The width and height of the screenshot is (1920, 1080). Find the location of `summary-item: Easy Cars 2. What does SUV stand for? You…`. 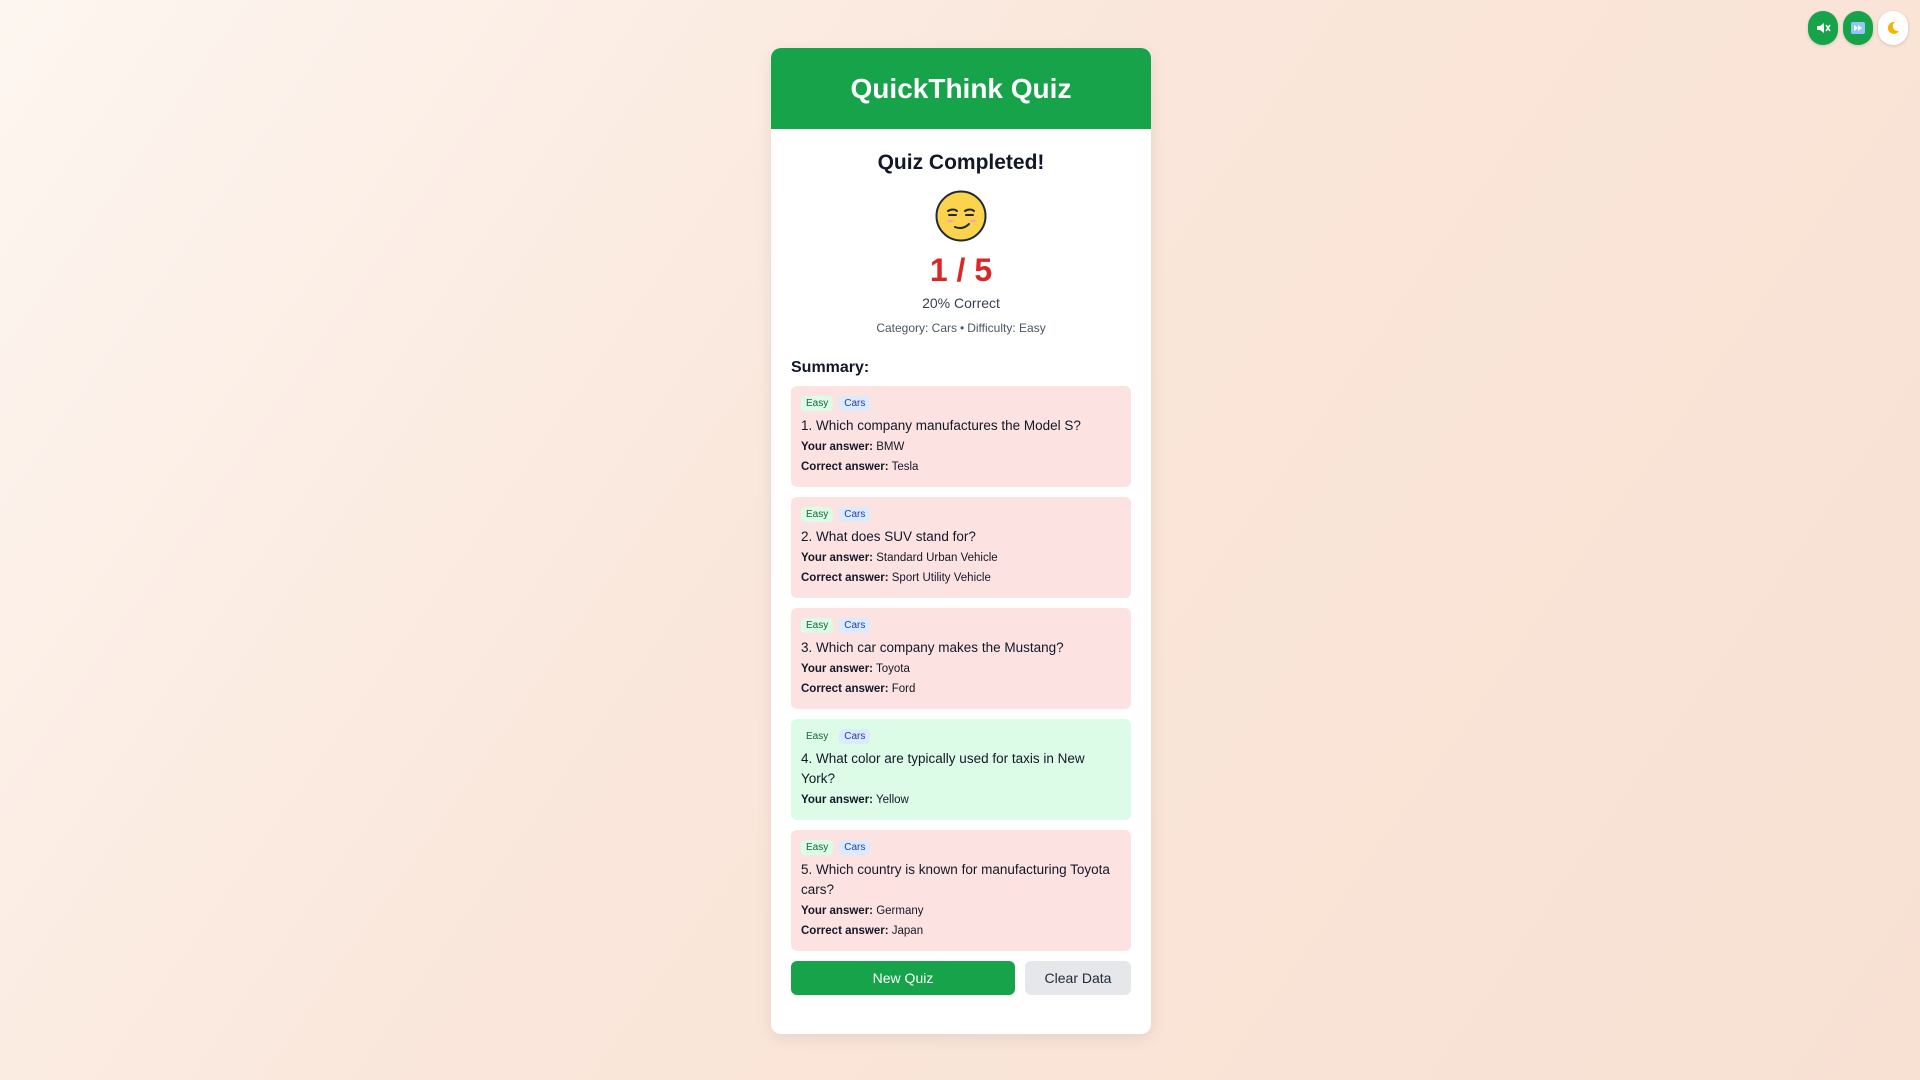

summary-item: Easy Cars 2. What does SUV stand for? You… is located at coordinates (961, 547).